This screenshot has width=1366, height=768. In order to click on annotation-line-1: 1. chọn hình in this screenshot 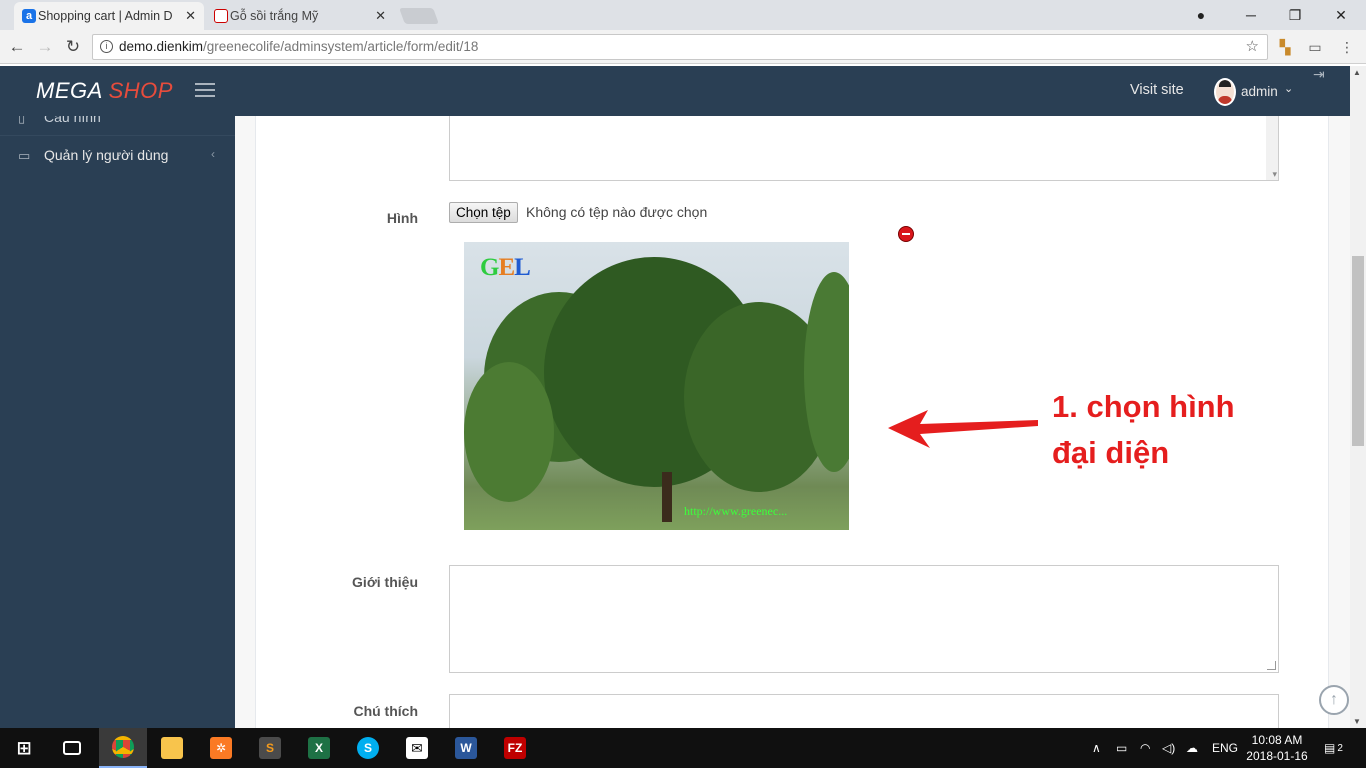, I will do `click(1143, 406)`.